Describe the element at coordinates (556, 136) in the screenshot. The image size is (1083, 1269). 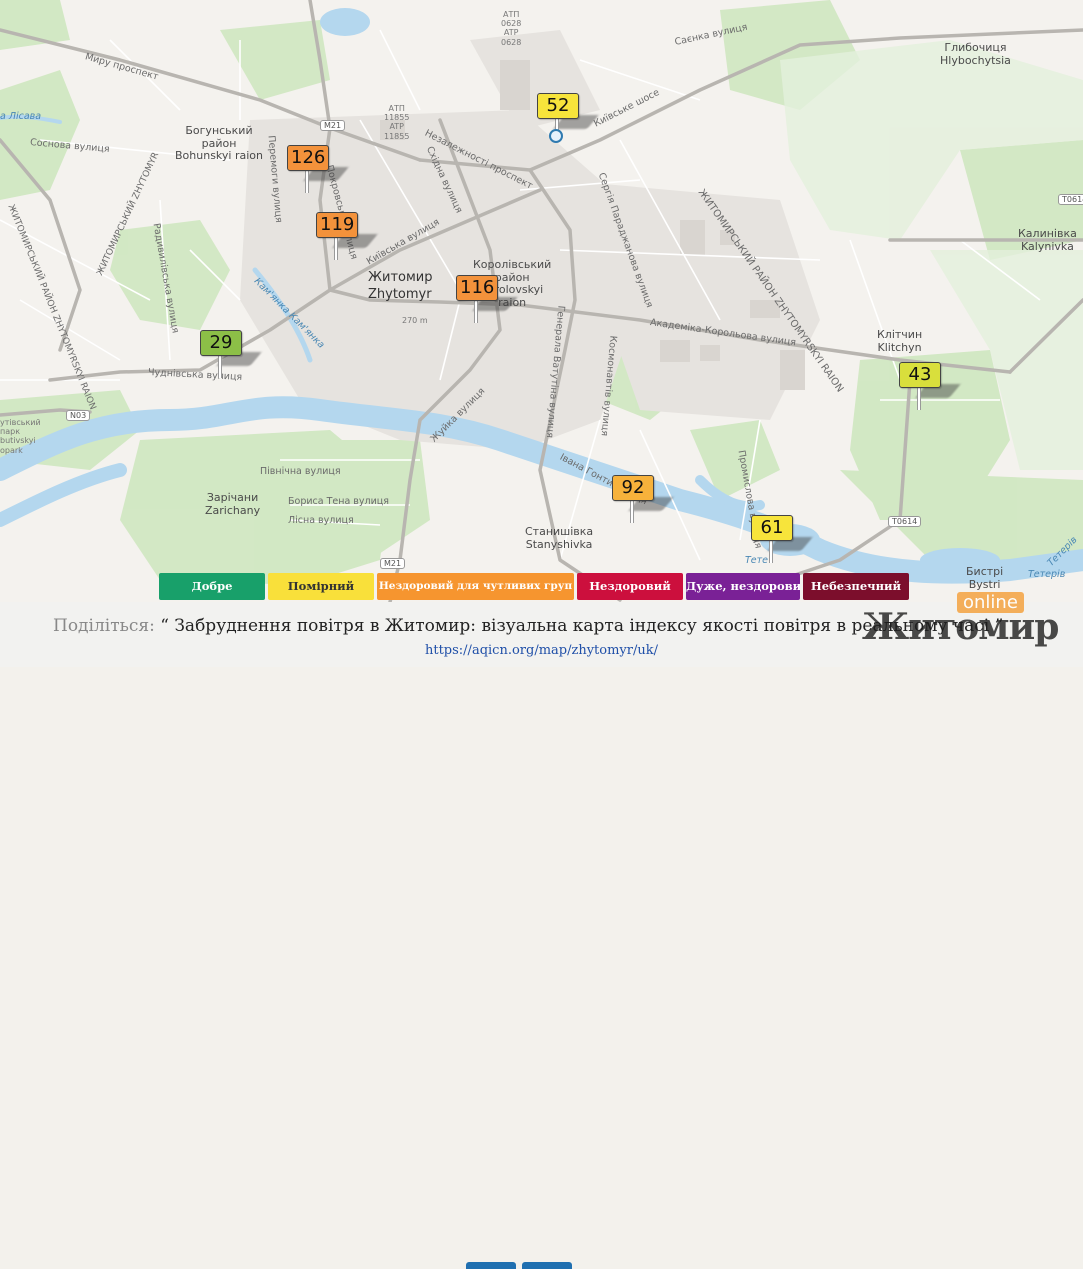
I see `station-pin-icon` at that location.